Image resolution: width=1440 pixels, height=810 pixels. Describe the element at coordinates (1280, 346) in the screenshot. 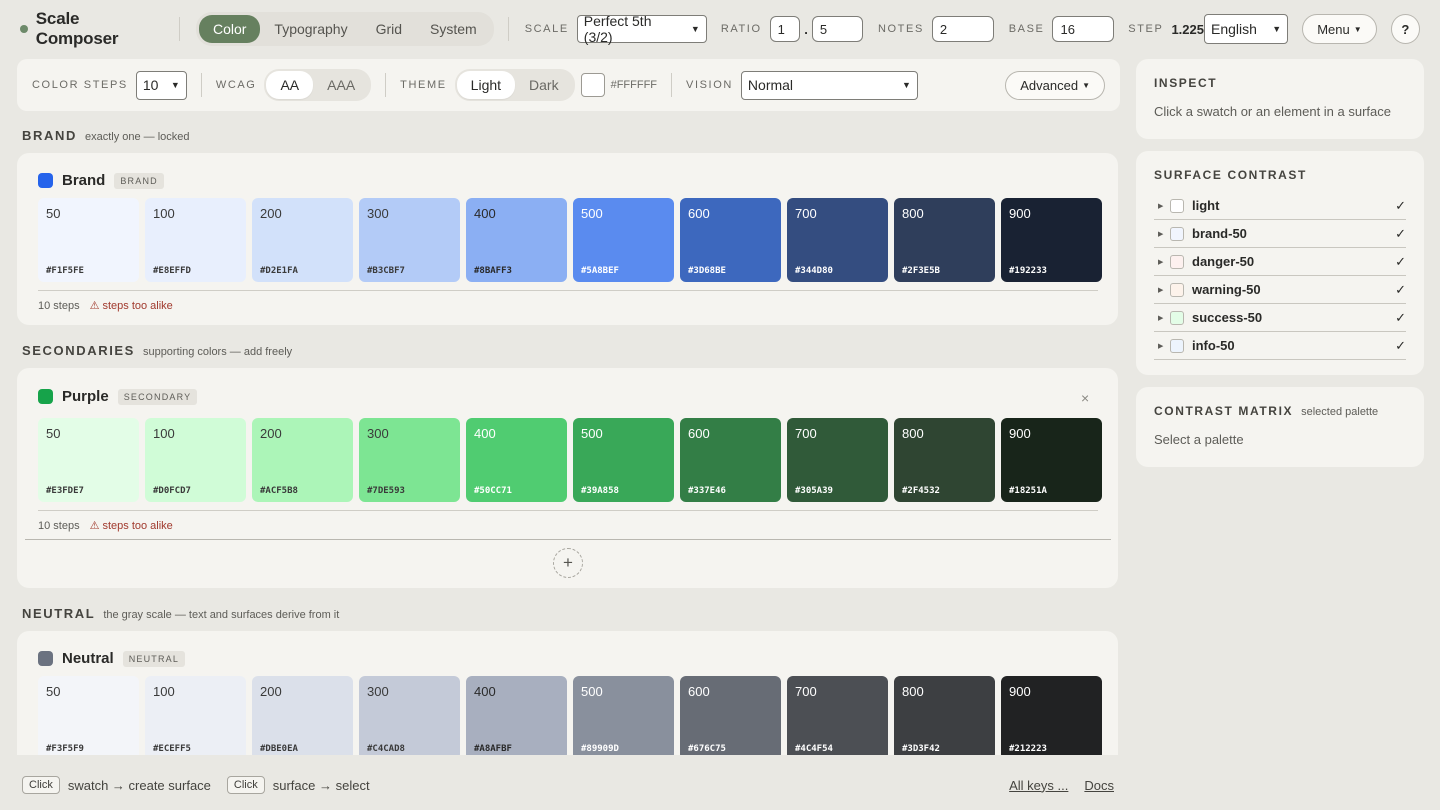

I see `surface-row-info-50: ▶ info-50 ✓` at that location.